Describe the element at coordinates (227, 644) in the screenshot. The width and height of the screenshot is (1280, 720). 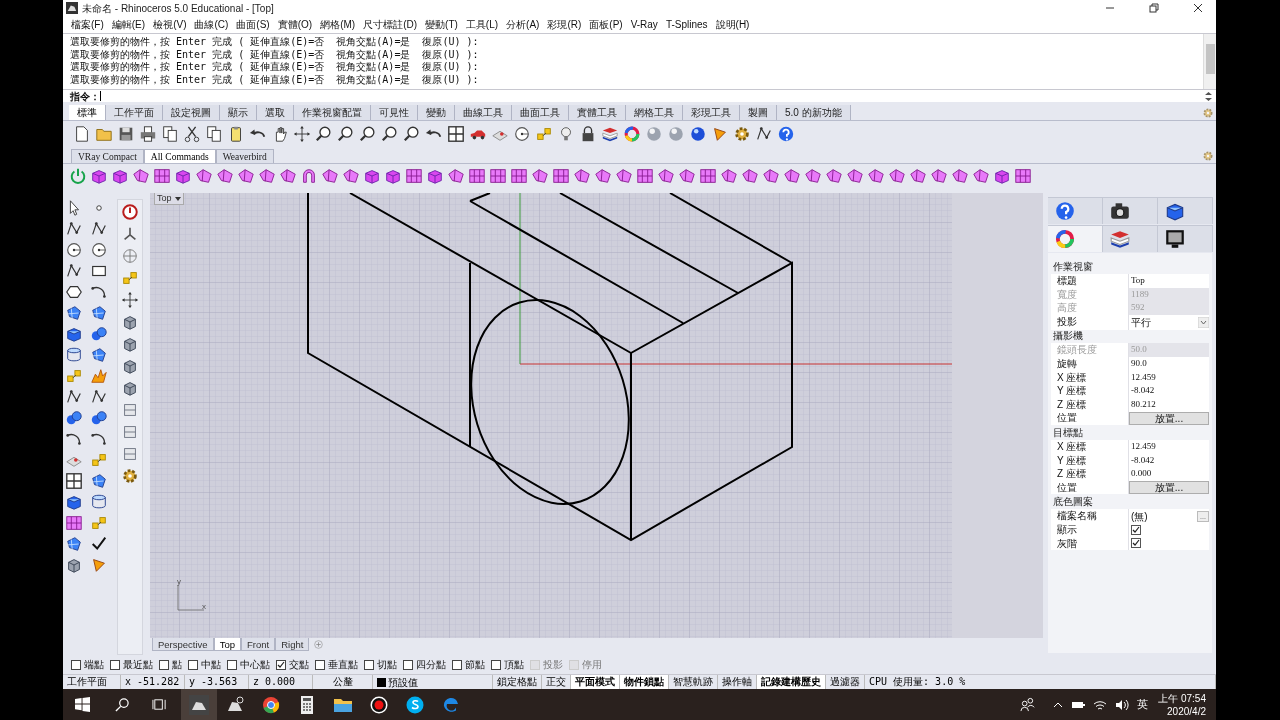
I see `viewport-tab: Top` at that location.